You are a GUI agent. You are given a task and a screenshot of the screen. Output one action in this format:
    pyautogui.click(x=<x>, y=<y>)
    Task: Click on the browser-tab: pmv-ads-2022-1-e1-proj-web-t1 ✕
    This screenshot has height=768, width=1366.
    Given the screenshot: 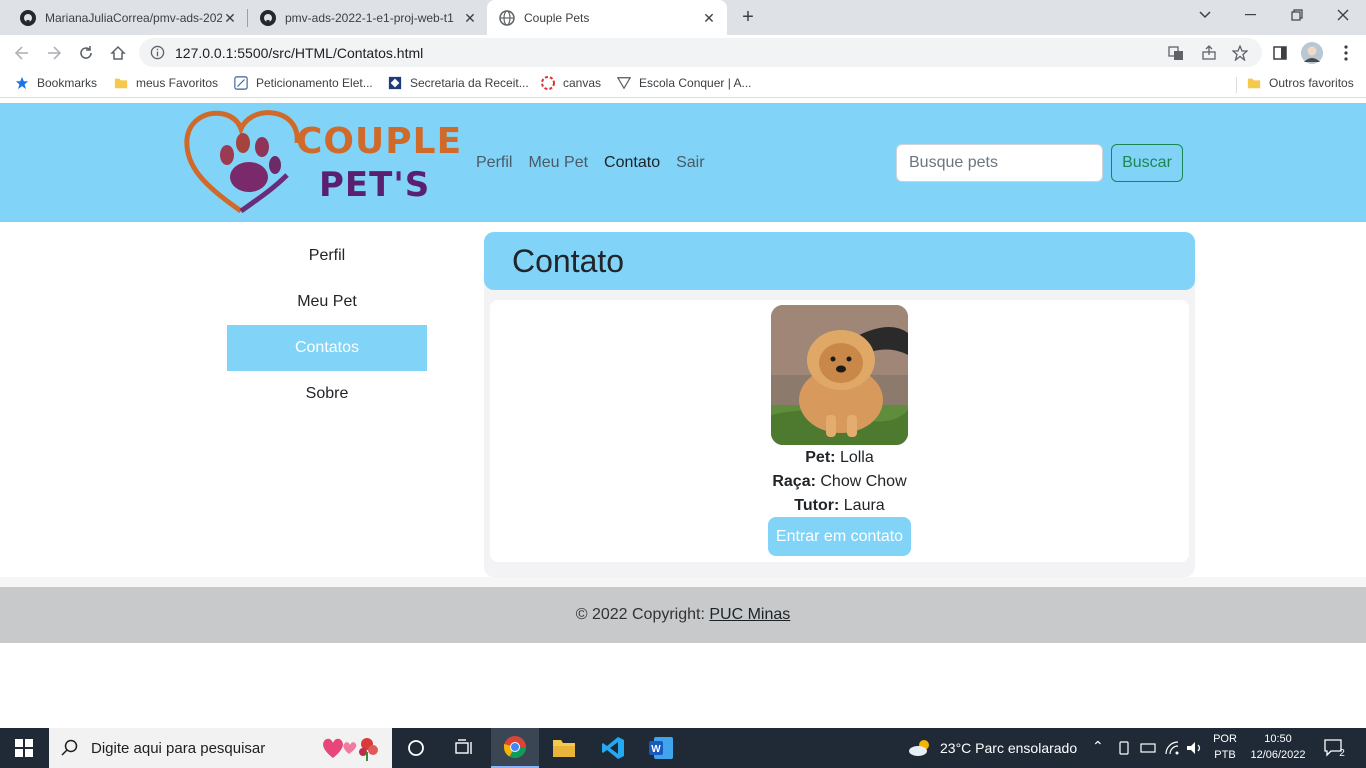 What is the action you would take?
    pyautogui.click(x=368, y=17)
    